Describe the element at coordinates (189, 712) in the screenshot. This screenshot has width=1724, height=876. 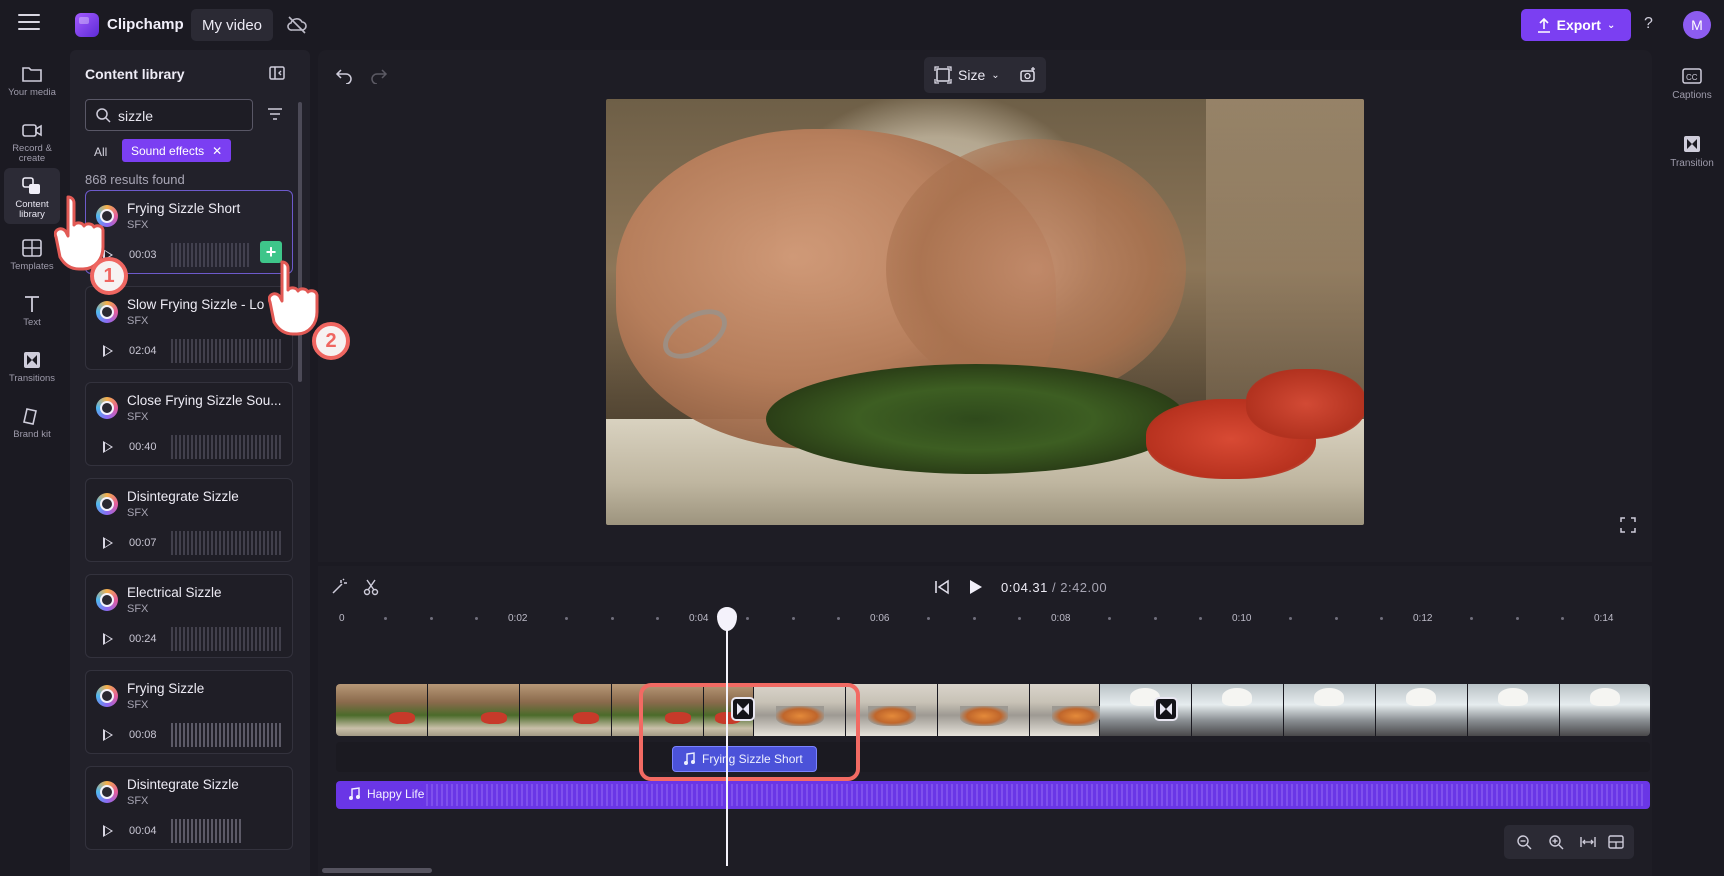
I see `sfx-card: Frying Sizzle SFX 00:08` at that location.